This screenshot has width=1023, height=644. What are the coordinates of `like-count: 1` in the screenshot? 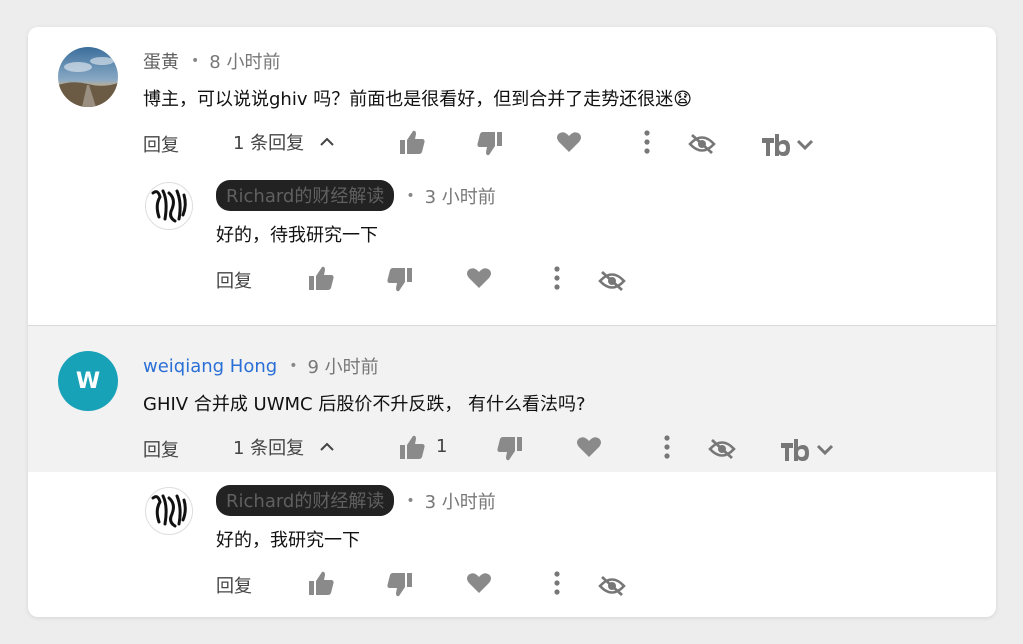 It's located at (442, 446).